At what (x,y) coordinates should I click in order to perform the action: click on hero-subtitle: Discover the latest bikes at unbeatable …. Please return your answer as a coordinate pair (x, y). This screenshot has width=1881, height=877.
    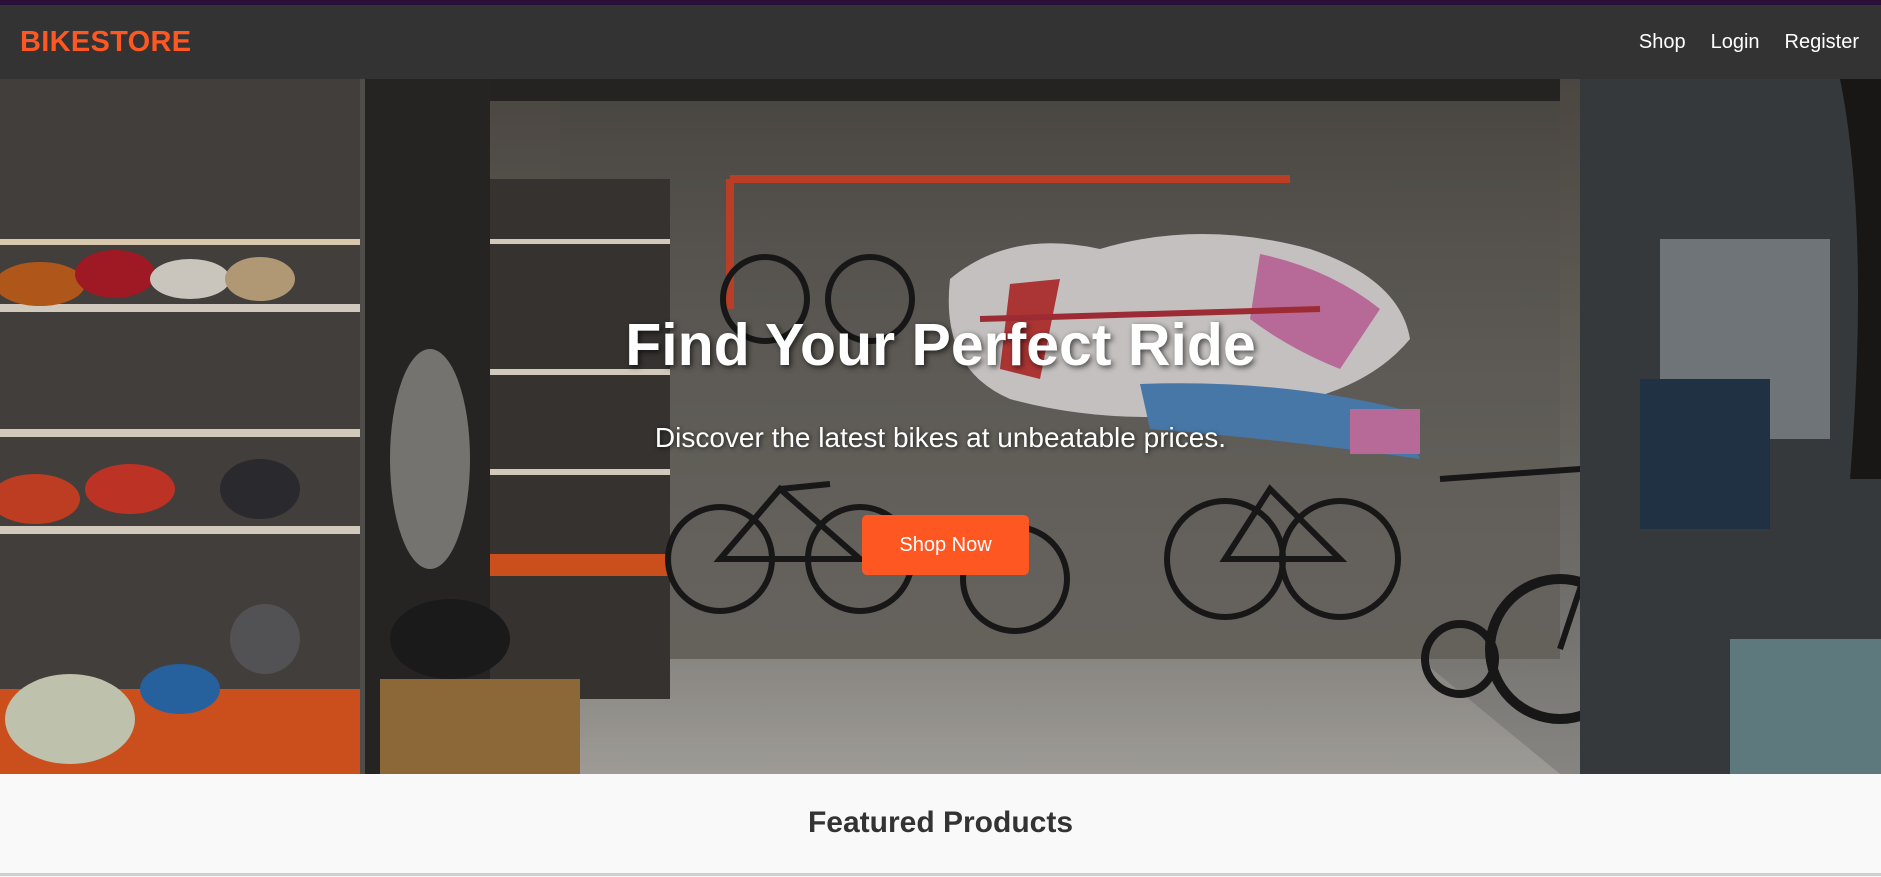
    Looking at the image, I should click on (940, 437).